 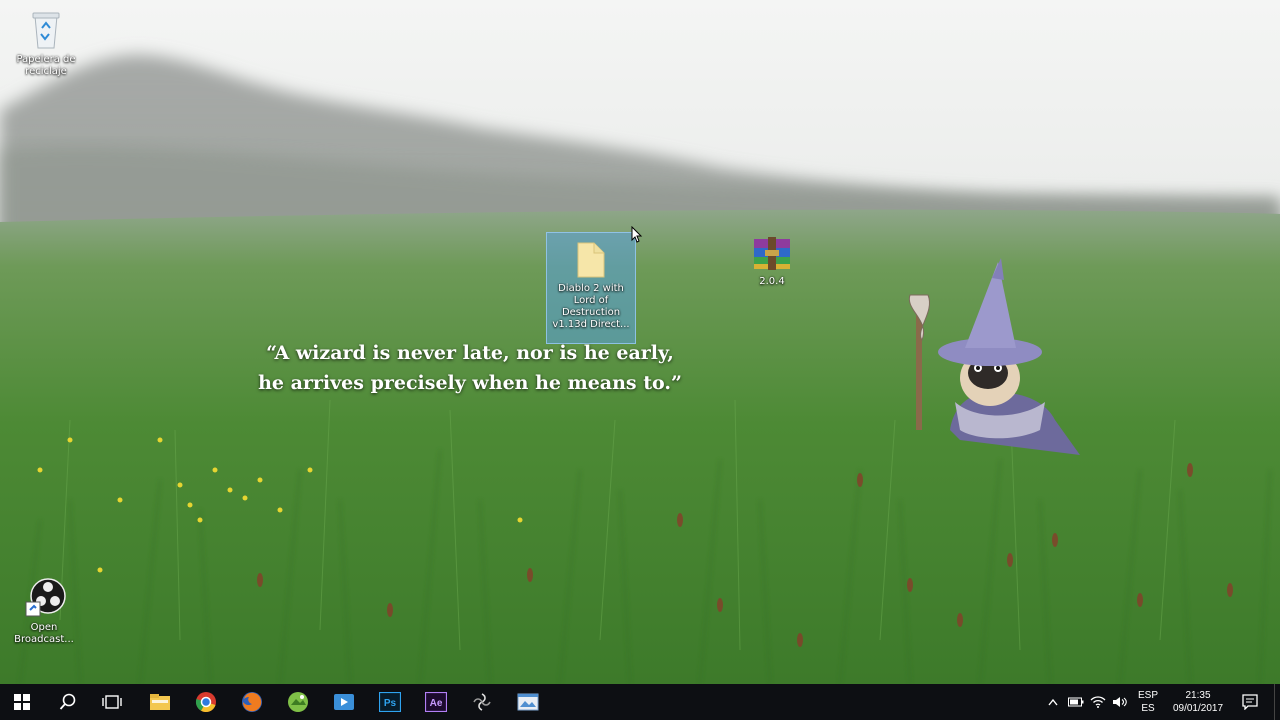 I want to click on svg-text: Ps, so click(x=390, y=703).